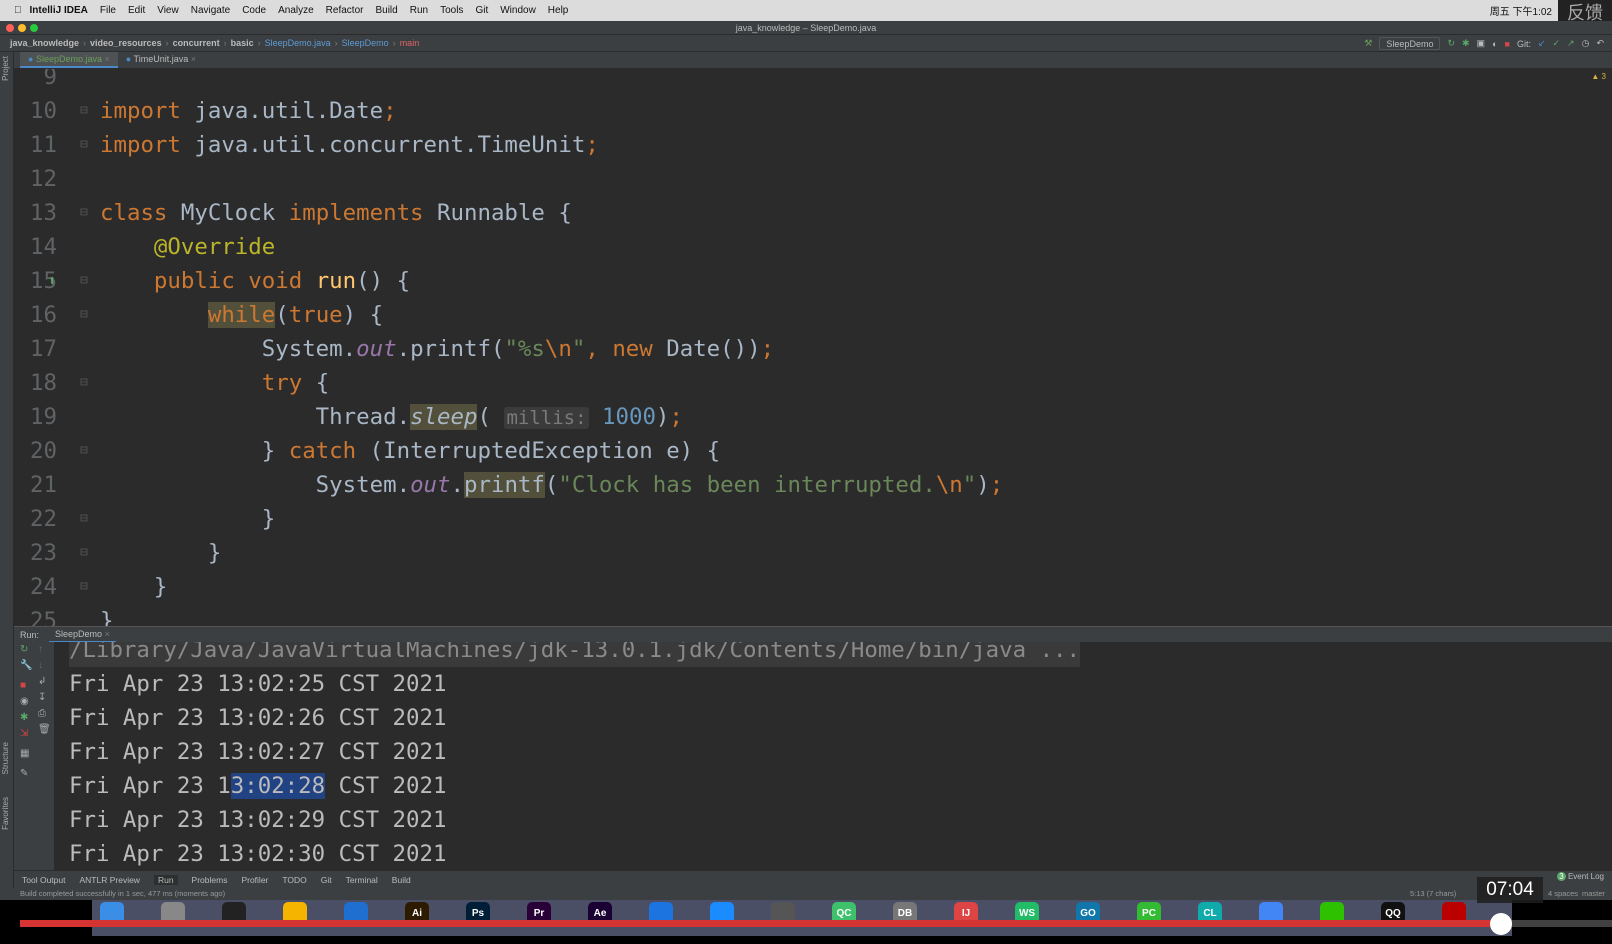  I want to click on coverage-icon: ▣, so click(1481, 43).